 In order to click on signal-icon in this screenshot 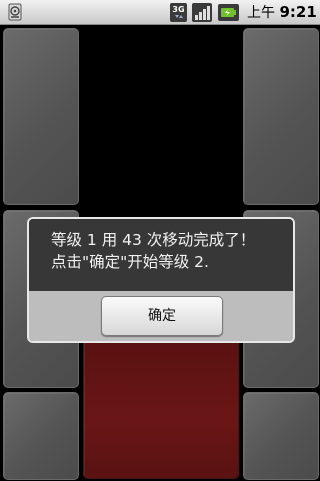, I will do `click(202, 12)`.